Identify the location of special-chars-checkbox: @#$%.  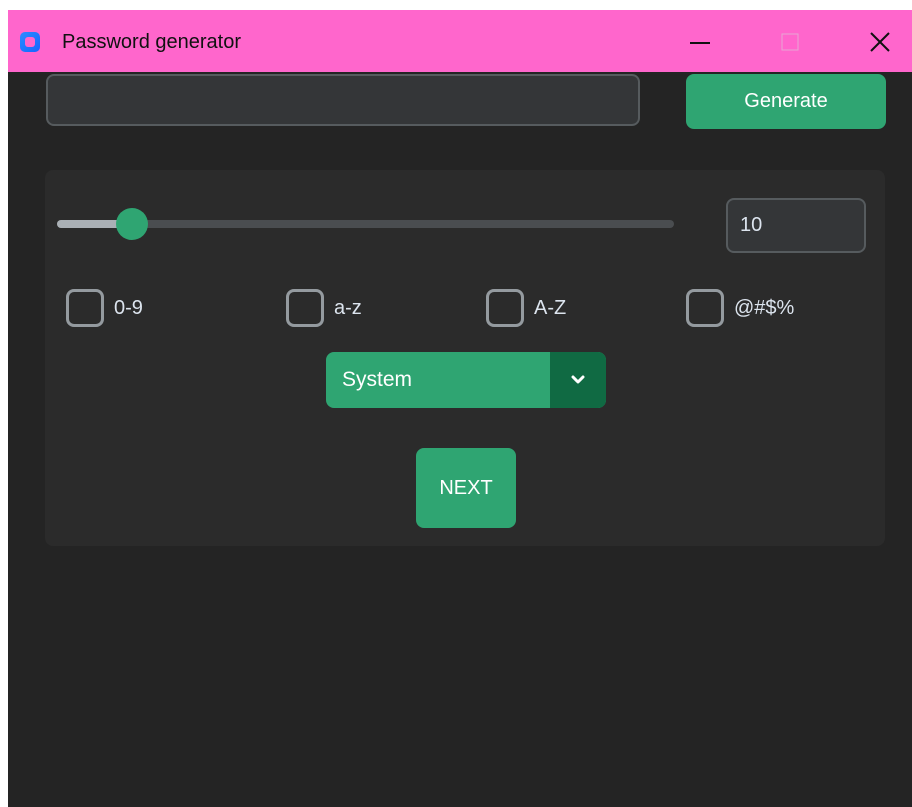
(740, 308).